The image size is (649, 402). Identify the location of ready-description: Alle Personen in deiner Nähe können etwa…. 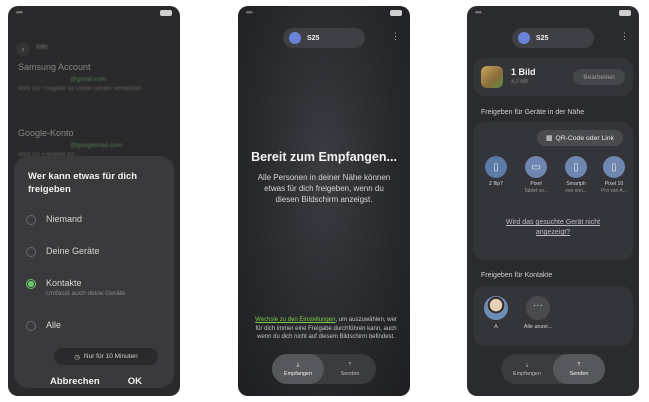
(324, 188).